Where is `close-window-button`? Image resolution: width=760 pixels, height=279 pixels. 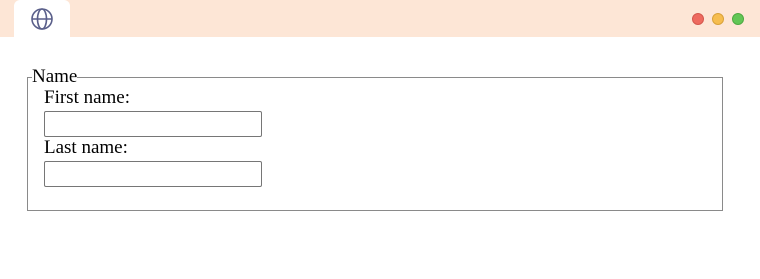 close-window-button is located at coordinates (698, 19).